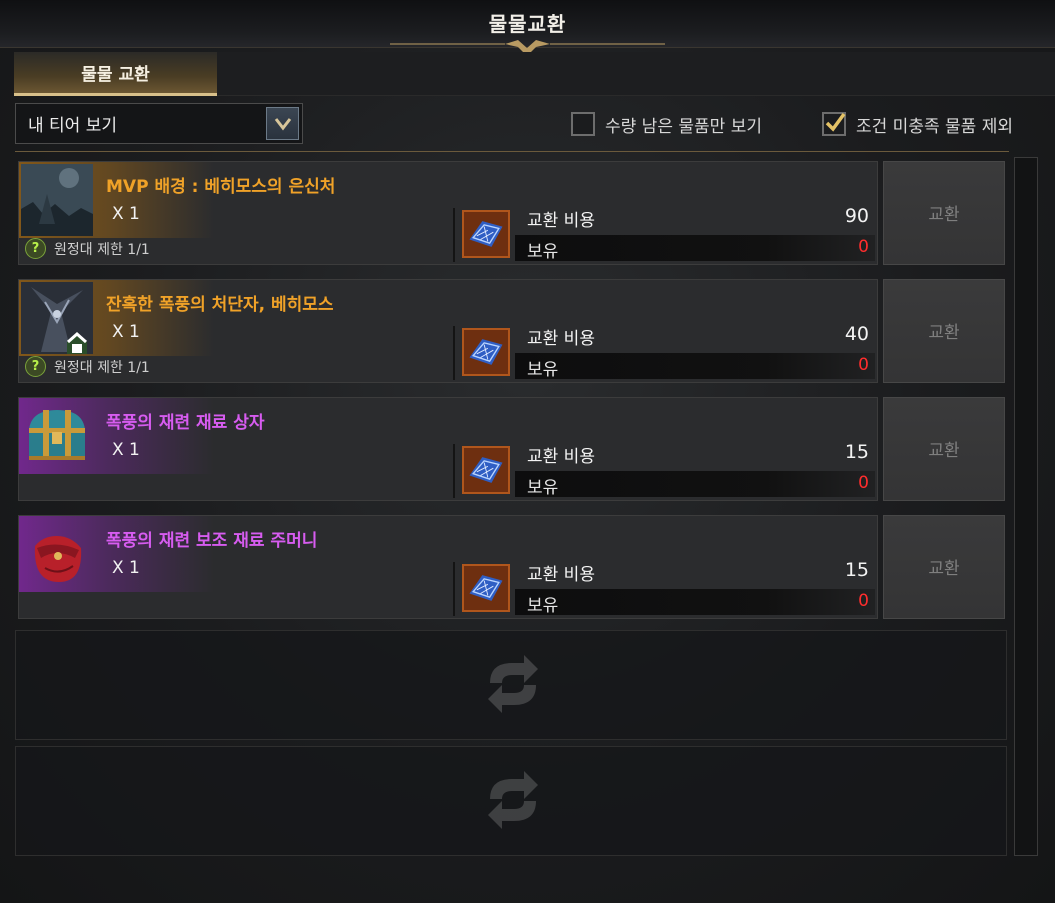 Image resolution: width=1055 pixels, height=903 pixels. Describe the element at coordinates (448, 449) in the screenshot. I see `item-card: 폭풍의 재련 재료 상자 X 1 교환 비용 15 보유 0` at that location.